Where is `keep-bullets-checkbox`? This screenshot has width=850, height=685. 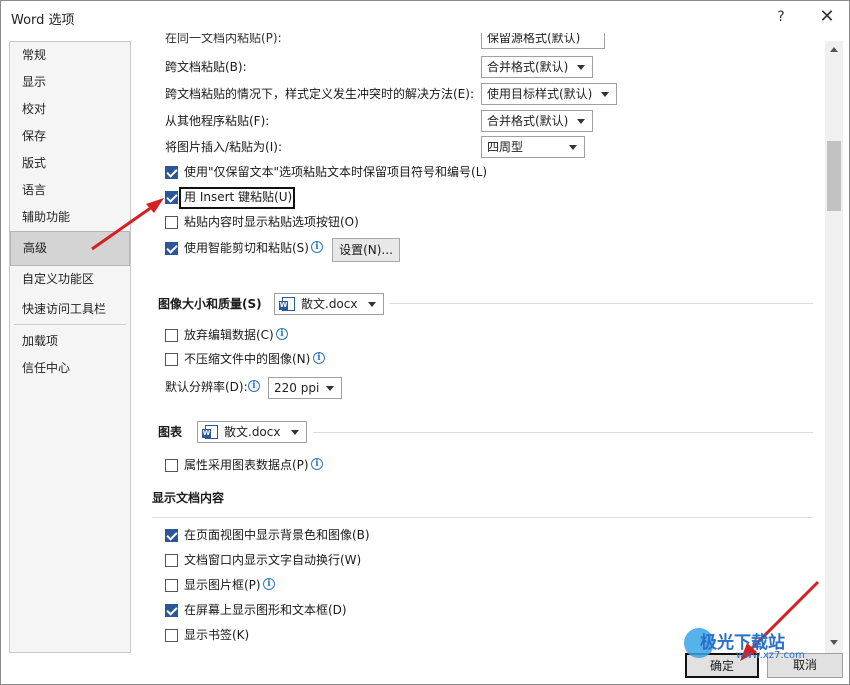 keep-bullets-checkbox is located at coordinates (171, 172).